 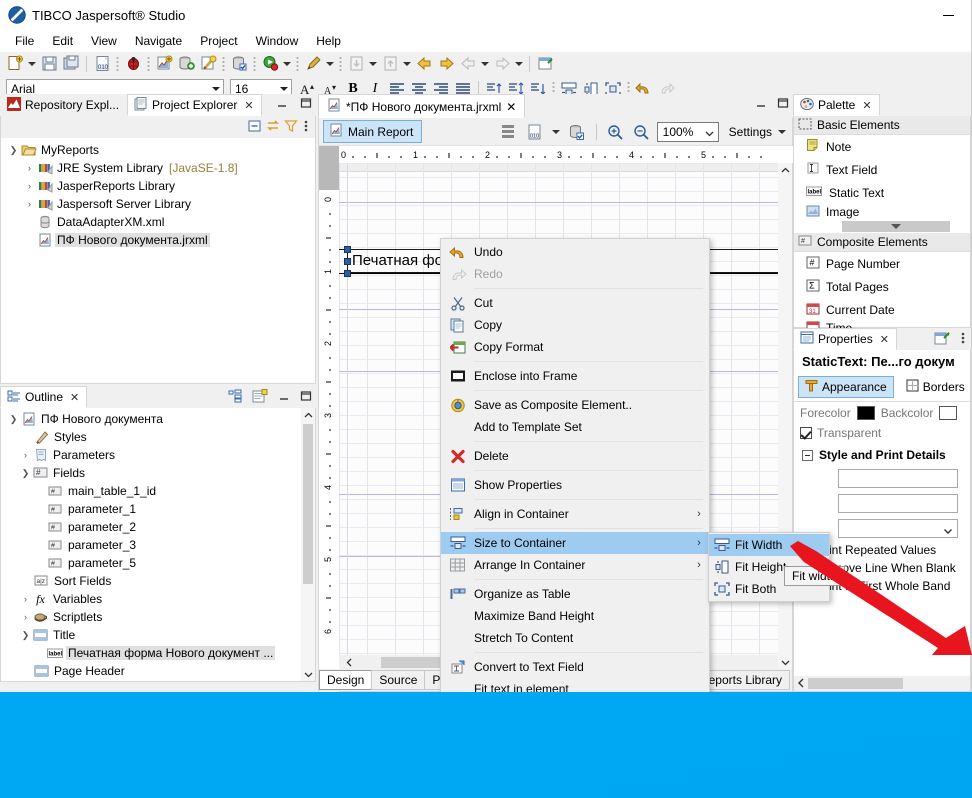 I want to click on outline-row-report: ❯ ПФ Нового документа, so click(x=158, y=419).